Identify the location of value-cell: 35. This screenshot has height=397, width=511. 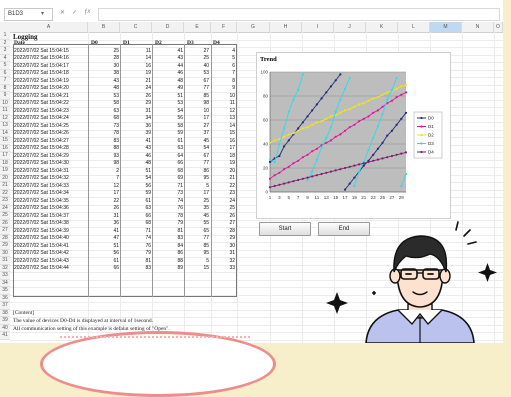
(198, 208).